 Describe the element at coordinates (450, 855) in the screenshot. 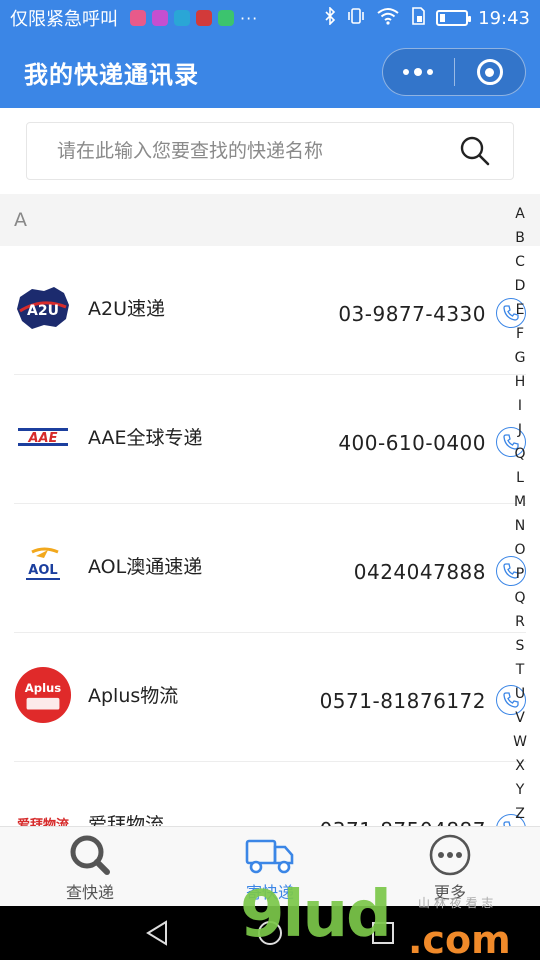

I see `more-icon` at that location.